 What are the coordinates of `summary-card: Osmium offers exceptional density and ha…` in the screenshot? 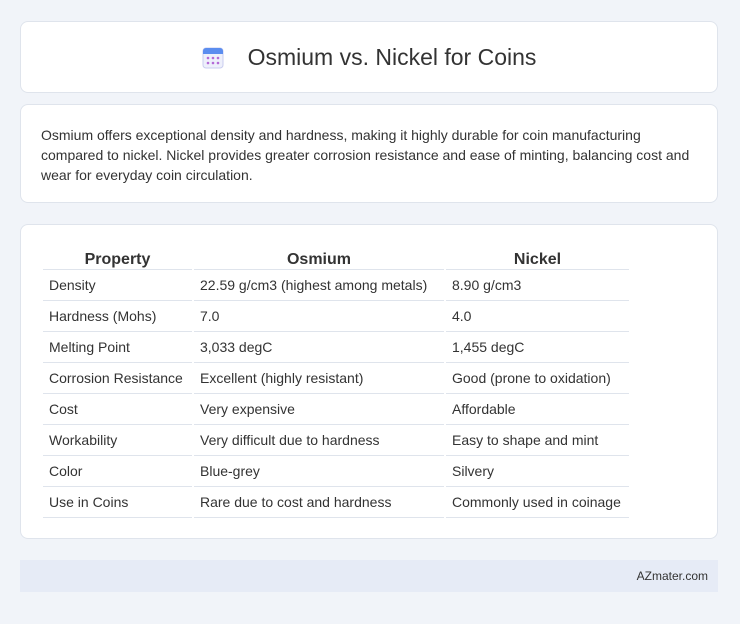 It's located at (369, 153).